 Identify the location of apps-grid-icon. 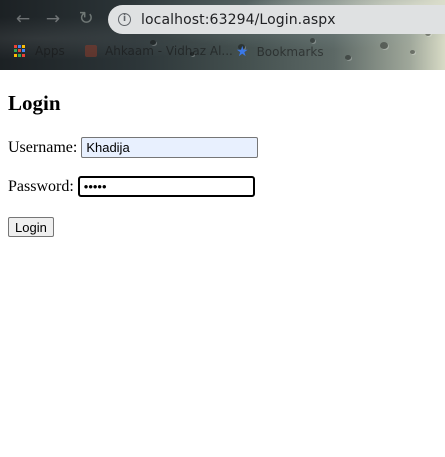
(20, 51).